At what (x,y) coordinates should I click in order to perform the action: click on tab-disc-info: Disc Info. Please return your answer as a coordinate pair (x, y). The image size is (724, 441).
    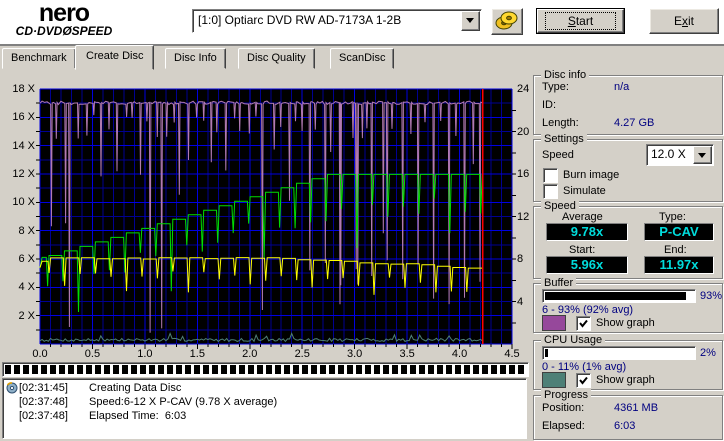
    Looking at the image, I should click on (195, 58).